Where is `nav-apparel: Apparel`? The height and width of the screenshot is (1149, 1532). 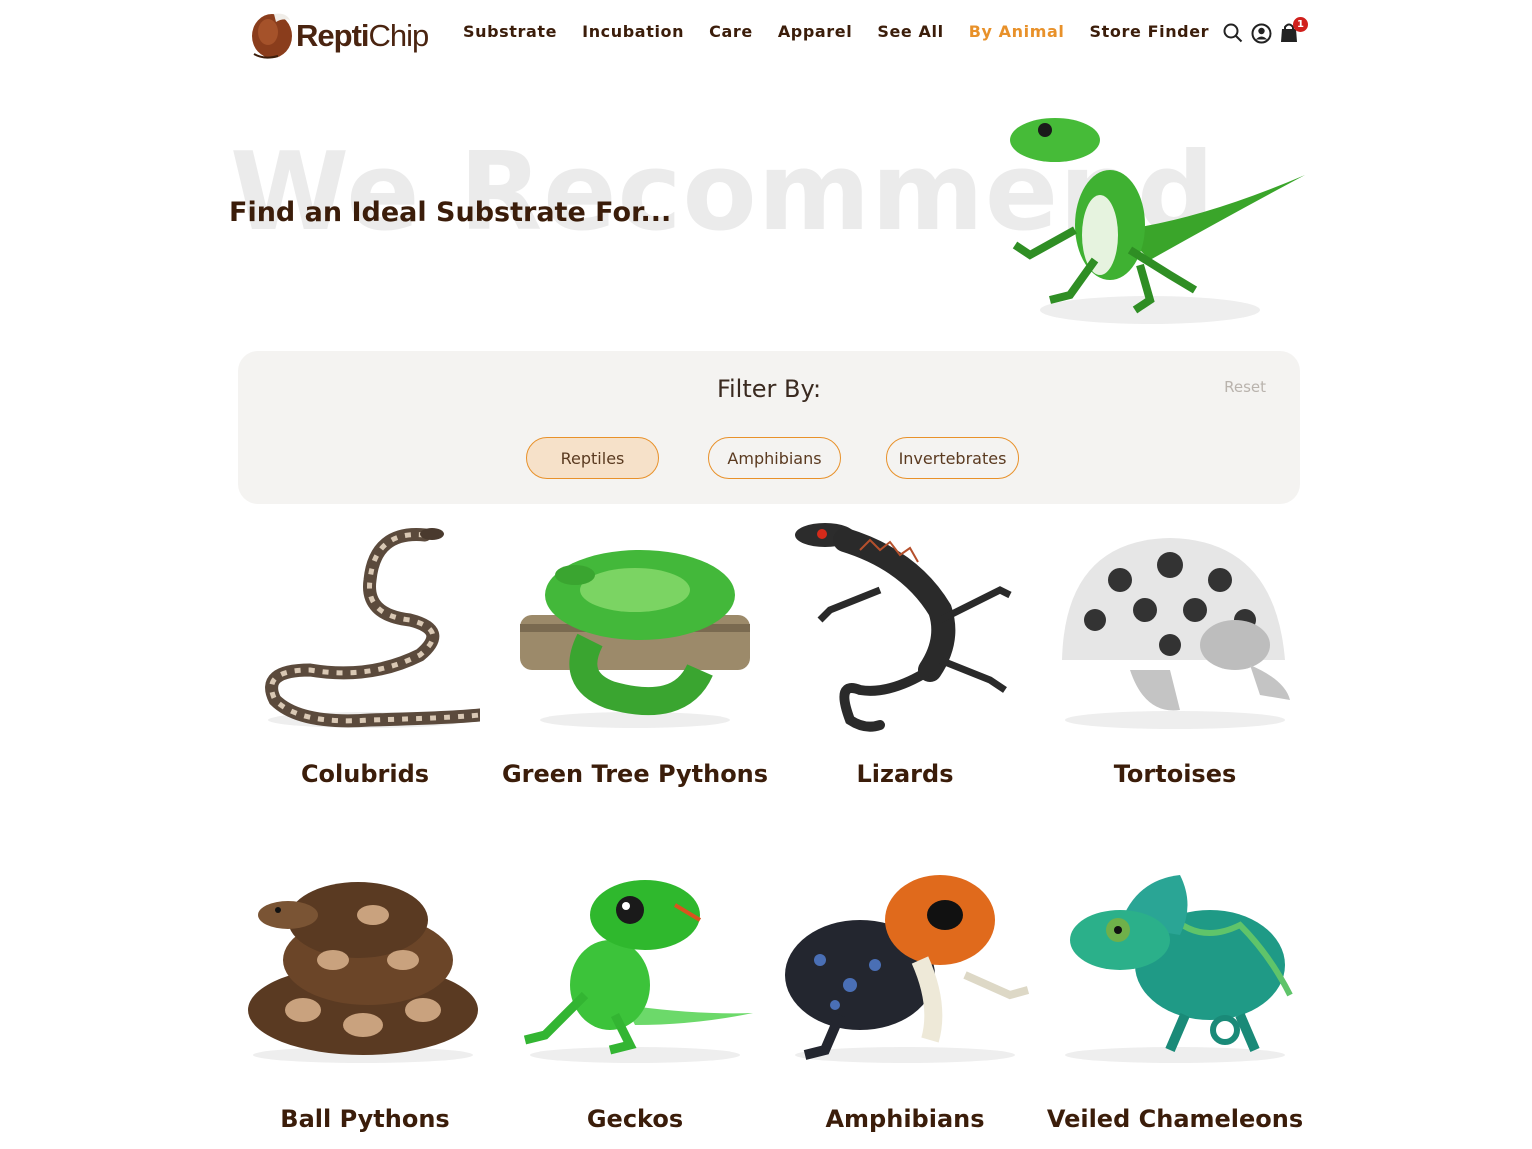
nav-apparel: Apparel is located at coordinates (815, 31).